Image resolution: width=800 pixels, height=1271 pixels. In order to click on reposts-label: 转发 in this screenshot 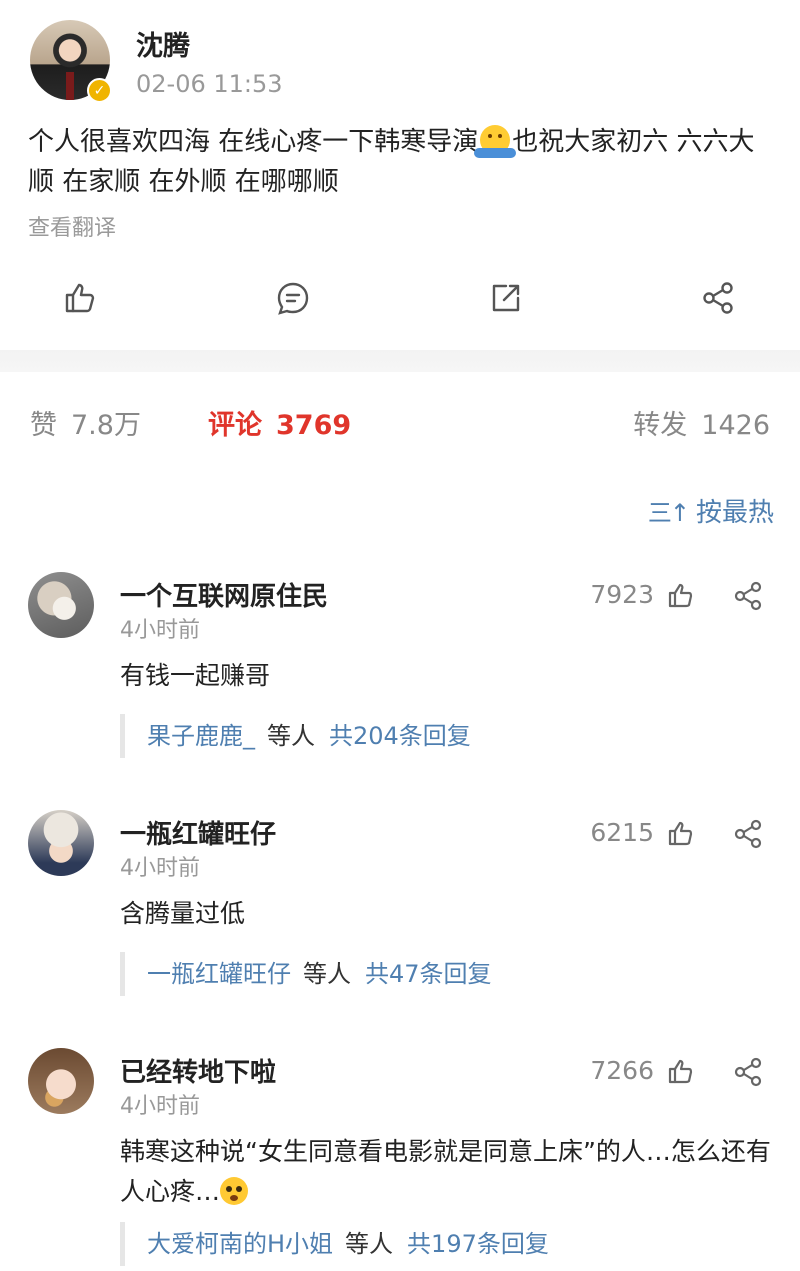, I will do `click(660, 425)`.